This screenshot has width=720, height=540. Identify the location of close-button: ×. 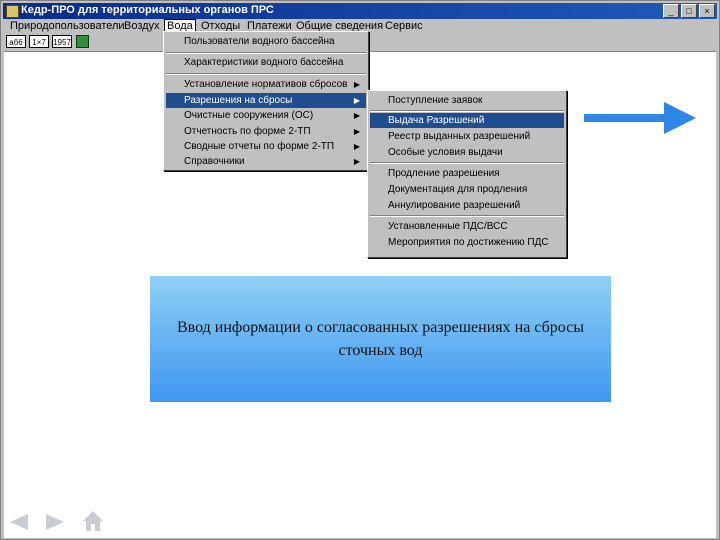
(707, 11).